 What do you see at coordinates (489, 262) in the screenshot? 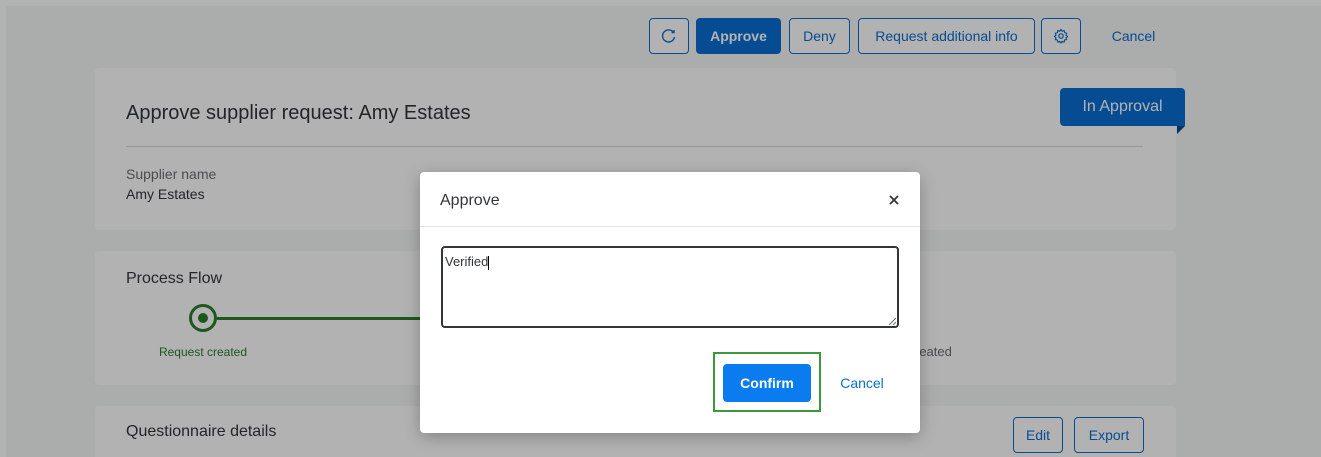
I see `text-caret` at bounding box center [489, 262].